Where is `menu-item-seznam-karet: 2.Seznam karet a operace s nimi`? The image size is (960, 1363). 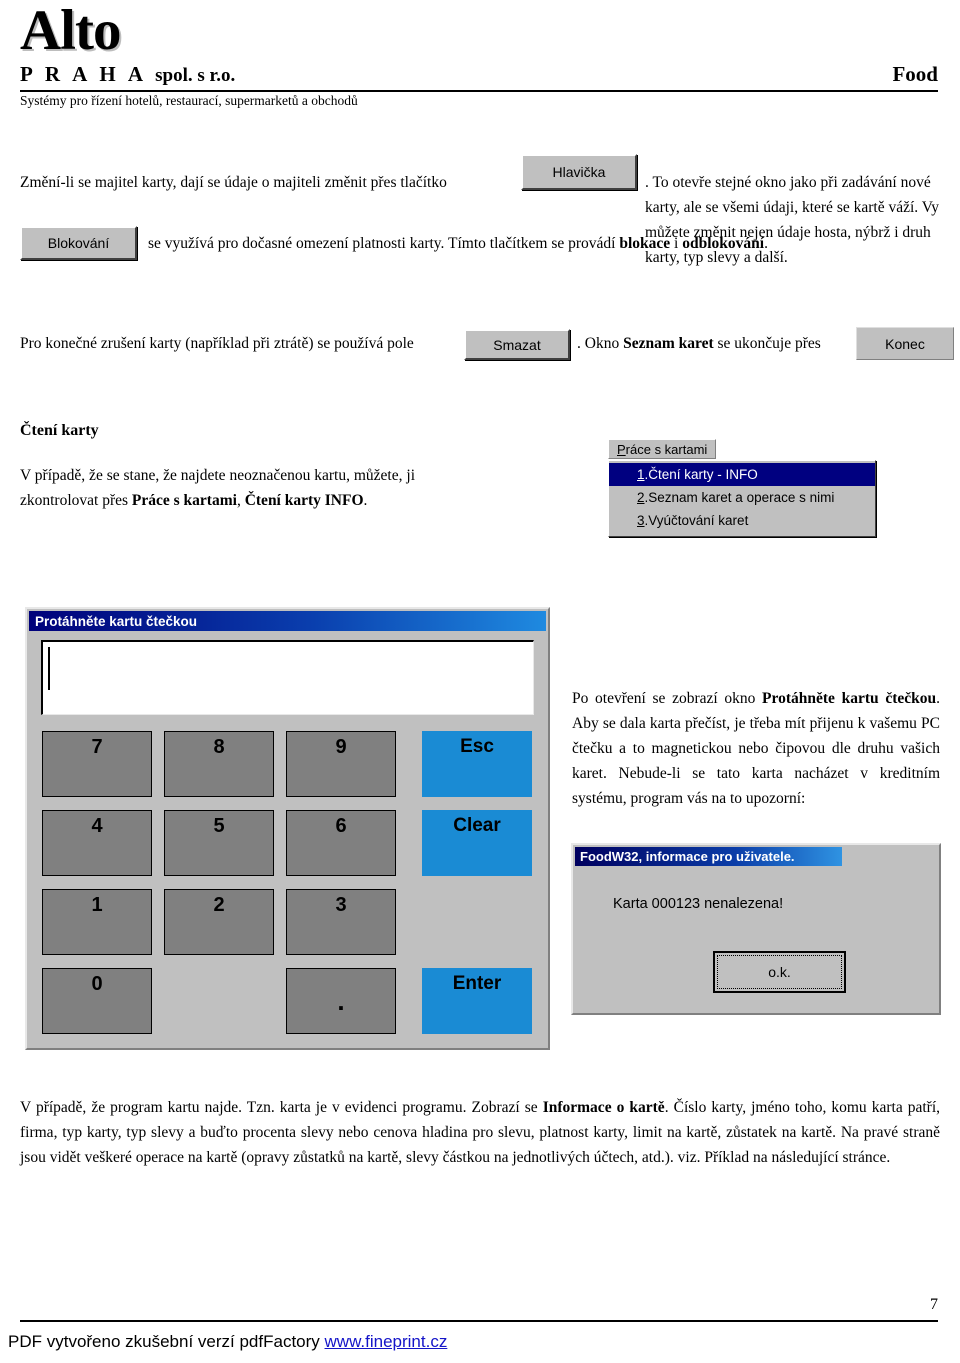
menu-item-seznam-karet: 2.Seznam karet a operace s nimi is located at coordinates (742, 497).